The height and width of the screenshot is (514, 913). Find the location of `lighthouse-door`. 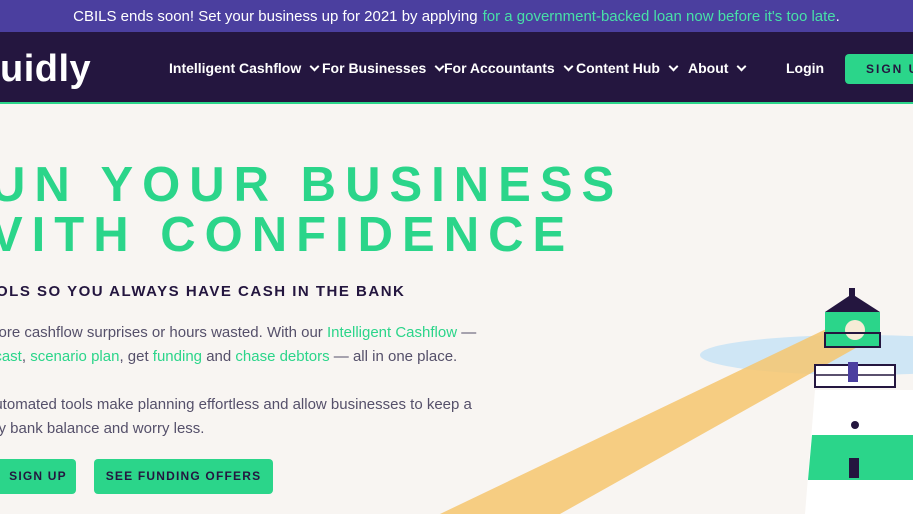

lighthouse-door is located at coordinates (853, 372).